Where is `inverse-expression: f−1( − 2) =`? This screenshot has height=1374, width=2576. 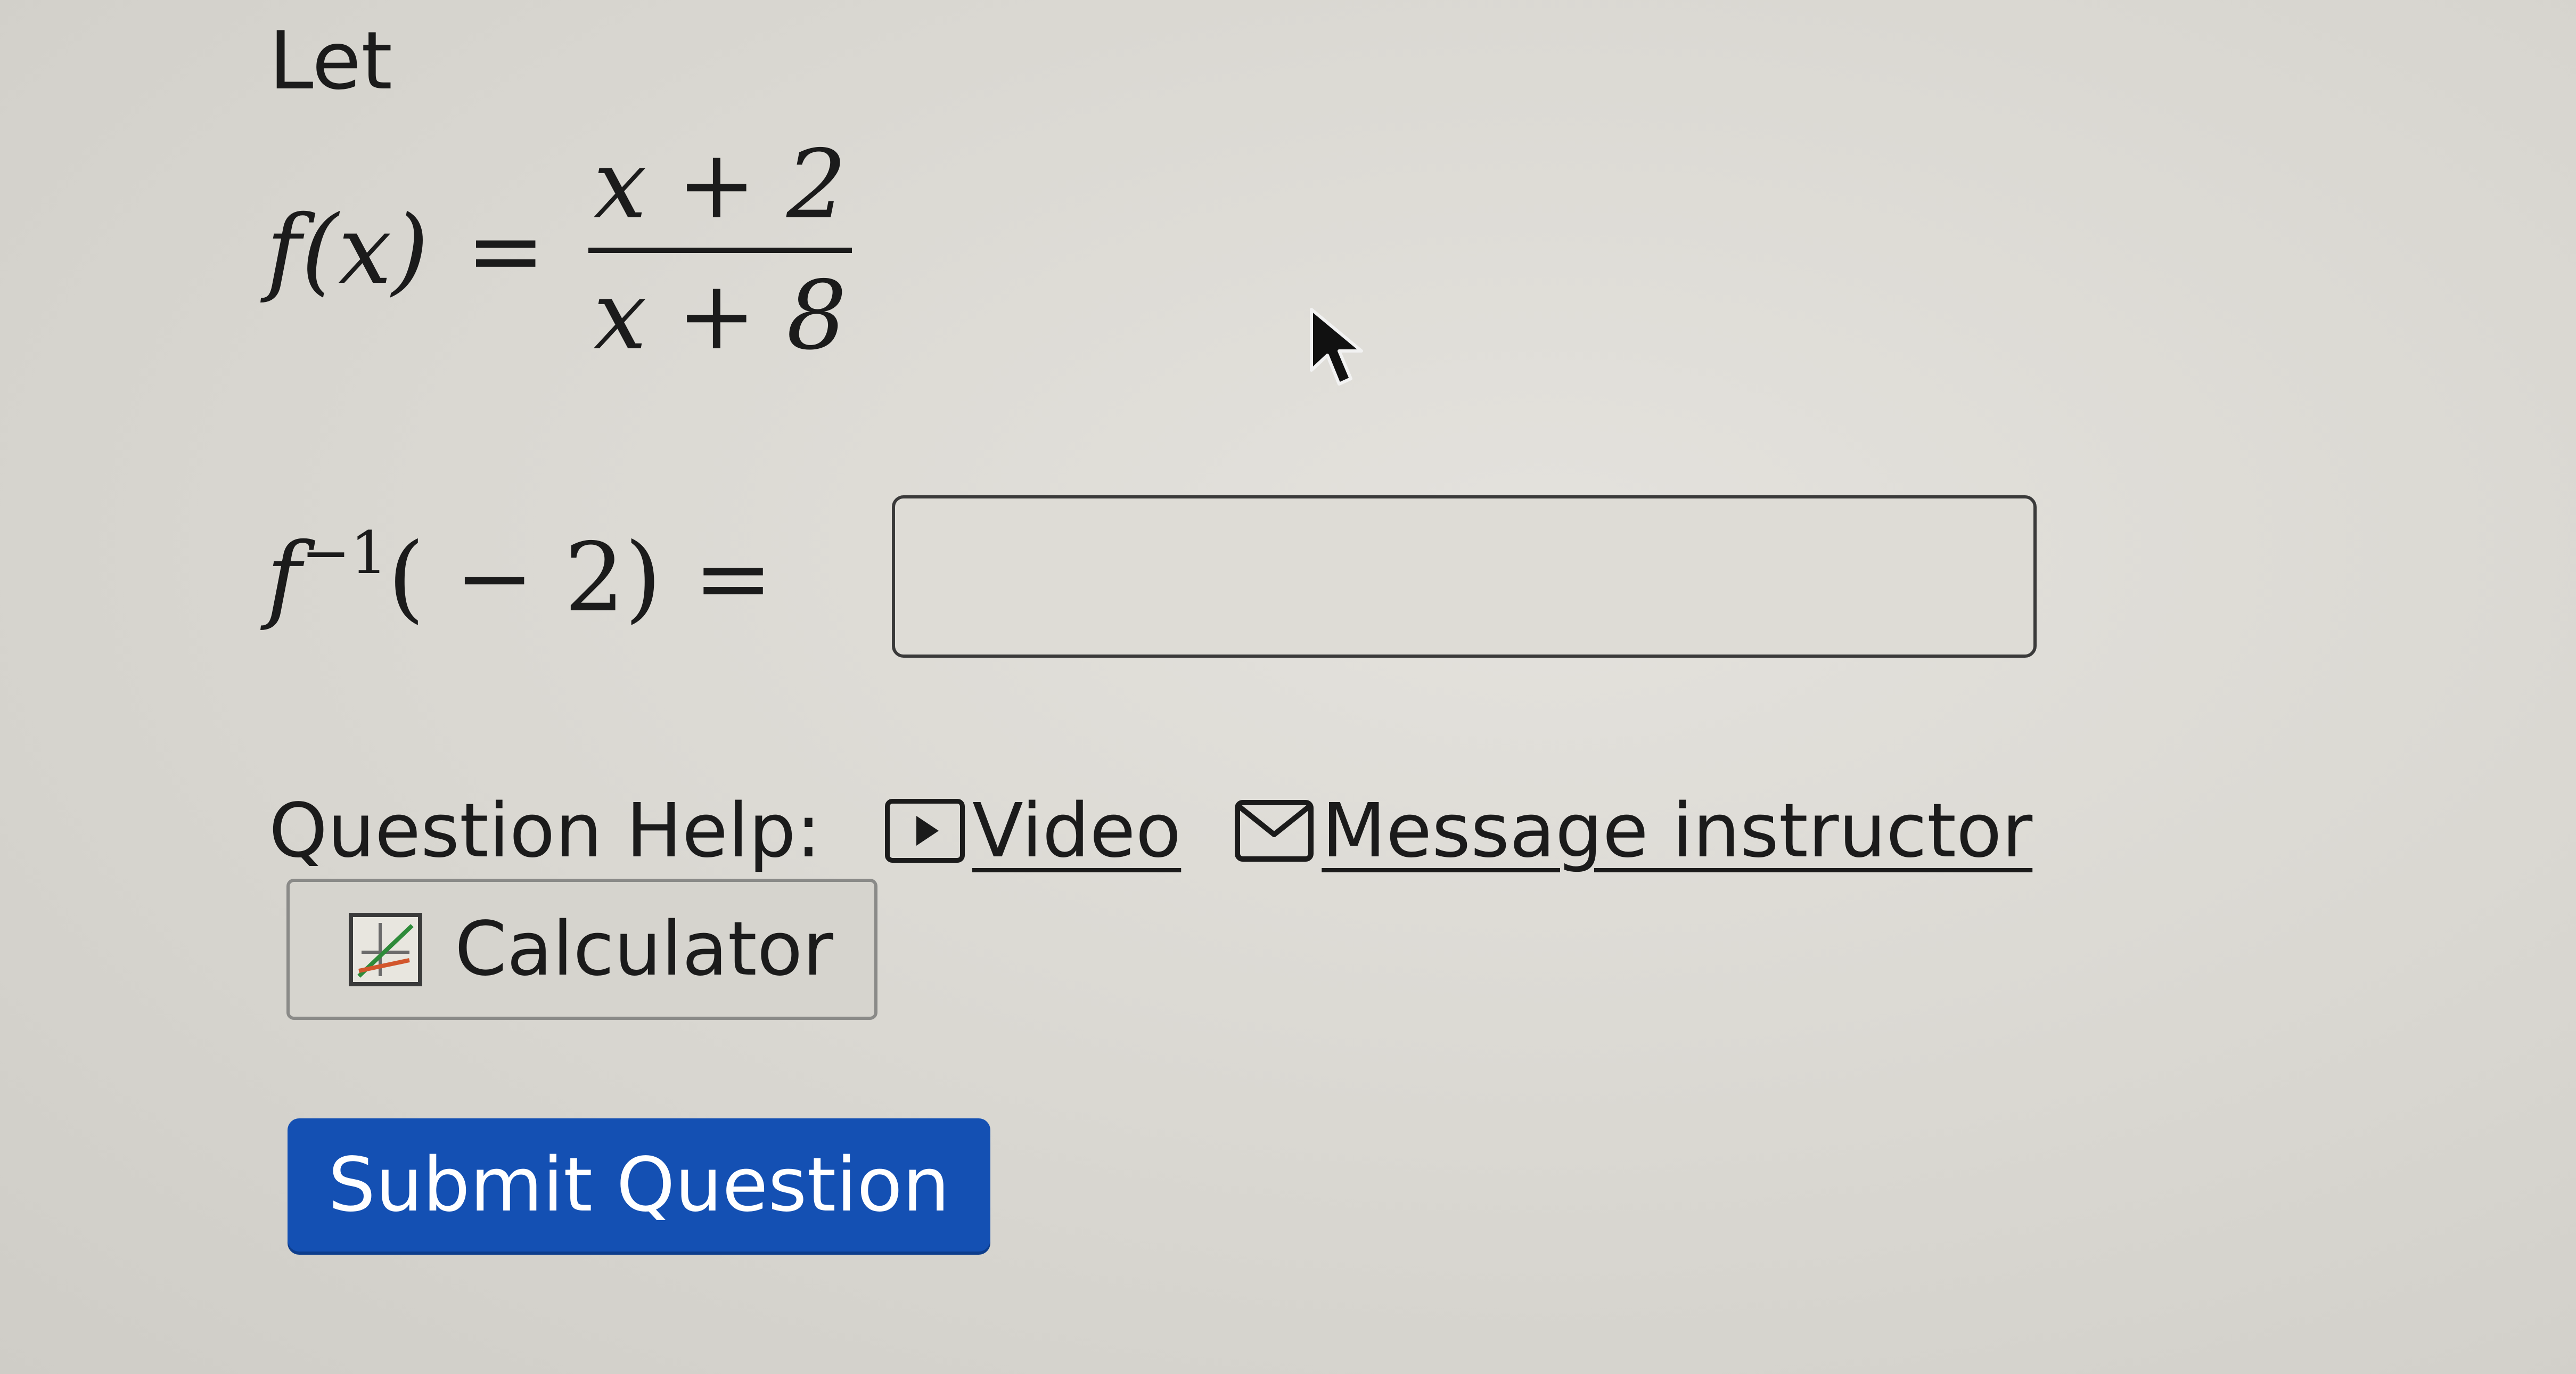
inverse-expression: f−1( − 2) = is located at coordinates (538, 578).